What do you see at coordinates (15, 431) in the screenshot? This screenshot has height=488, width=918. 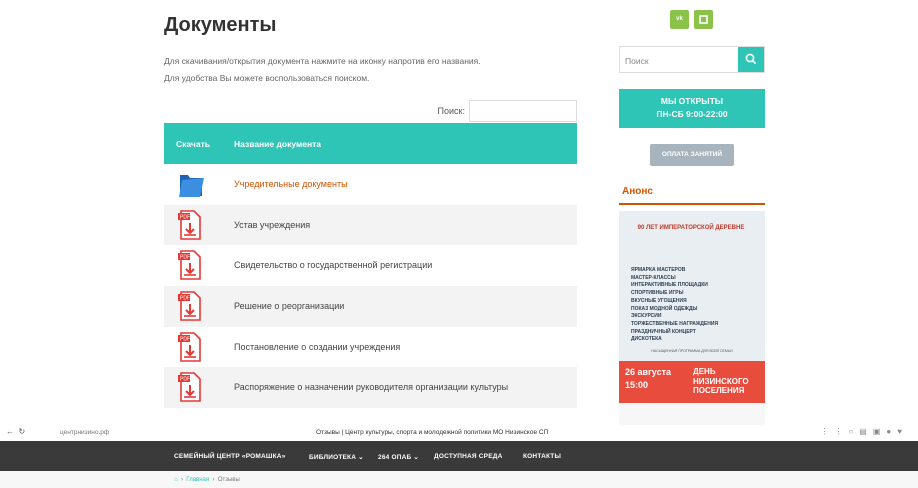 I see `browser-nav-icons: ← ↻` at bounding box center [15, 431].